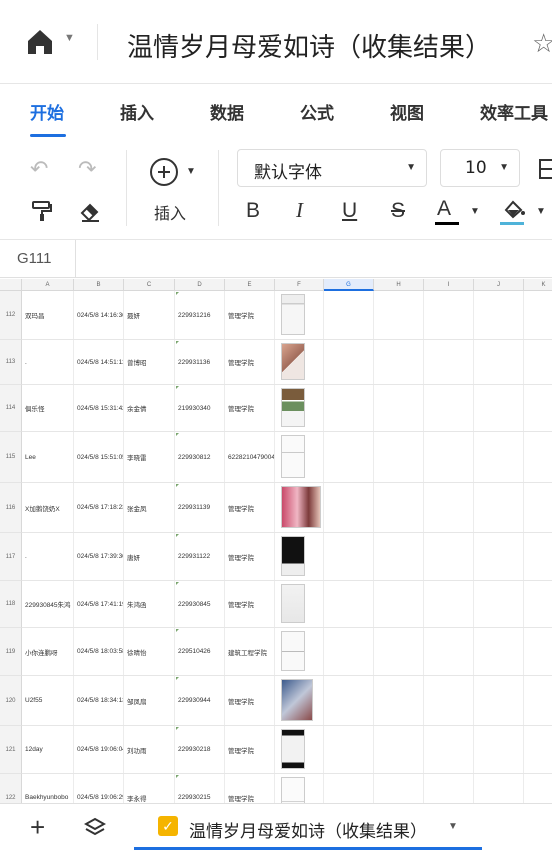 The image size is (552, 852). I want to click on cell-a: U2f55, so click(48, 700).